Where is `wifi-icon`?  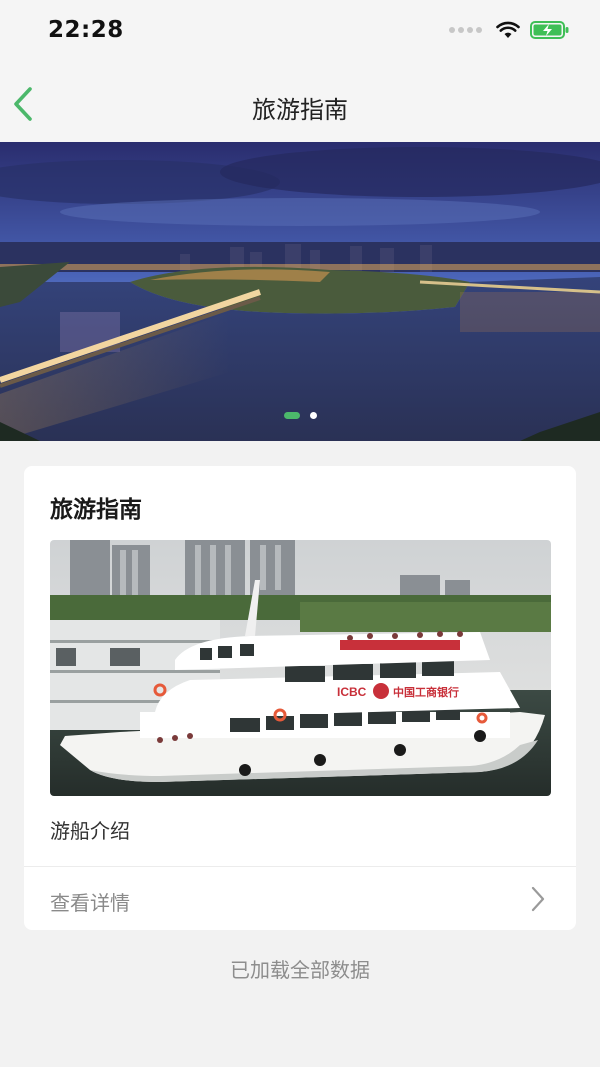 wifi-icon is located at coordinates (508, 29).